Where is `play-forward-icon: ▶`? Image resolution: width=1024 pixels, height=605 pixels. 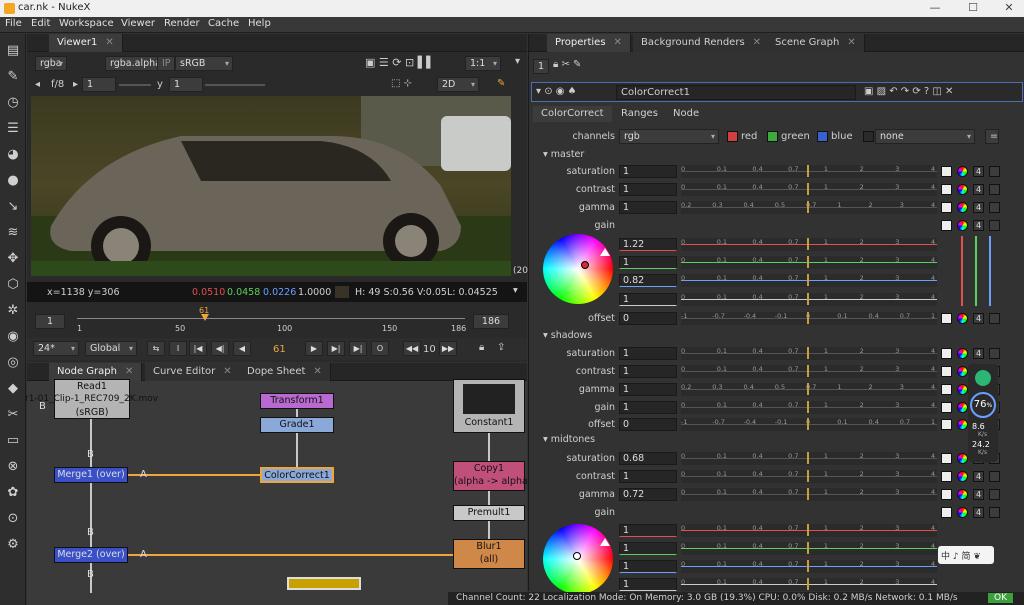 play-forward-icon: ▶ is located at coordinates (314, 348).